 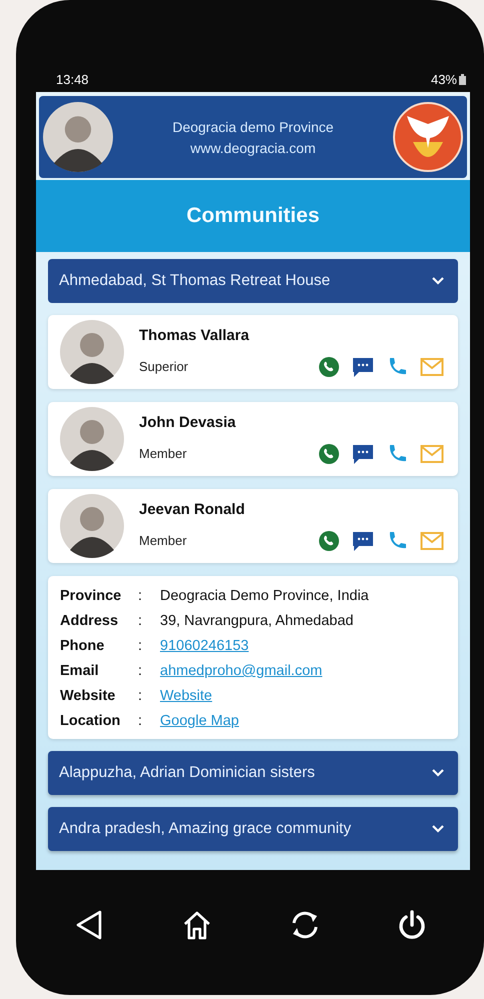 What do you see at coordinates (194, 335) in the screenshot?
I see `member-name: Thomas Vallara` at bounding box center [194, 335].